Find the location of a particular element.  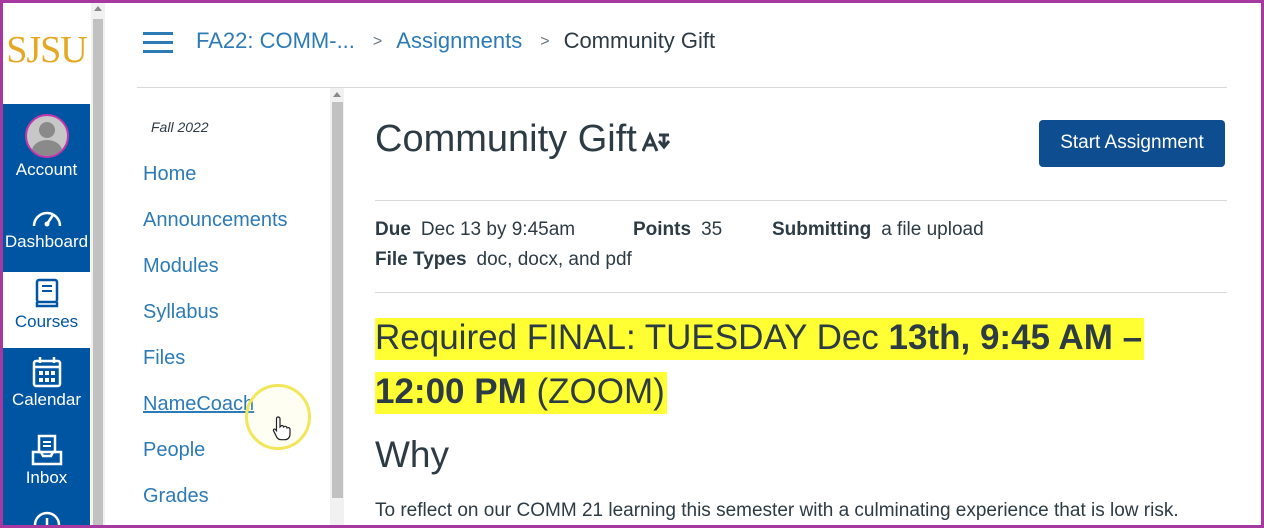

global-nav-label: Calendar is located at coordinates (46, 399).